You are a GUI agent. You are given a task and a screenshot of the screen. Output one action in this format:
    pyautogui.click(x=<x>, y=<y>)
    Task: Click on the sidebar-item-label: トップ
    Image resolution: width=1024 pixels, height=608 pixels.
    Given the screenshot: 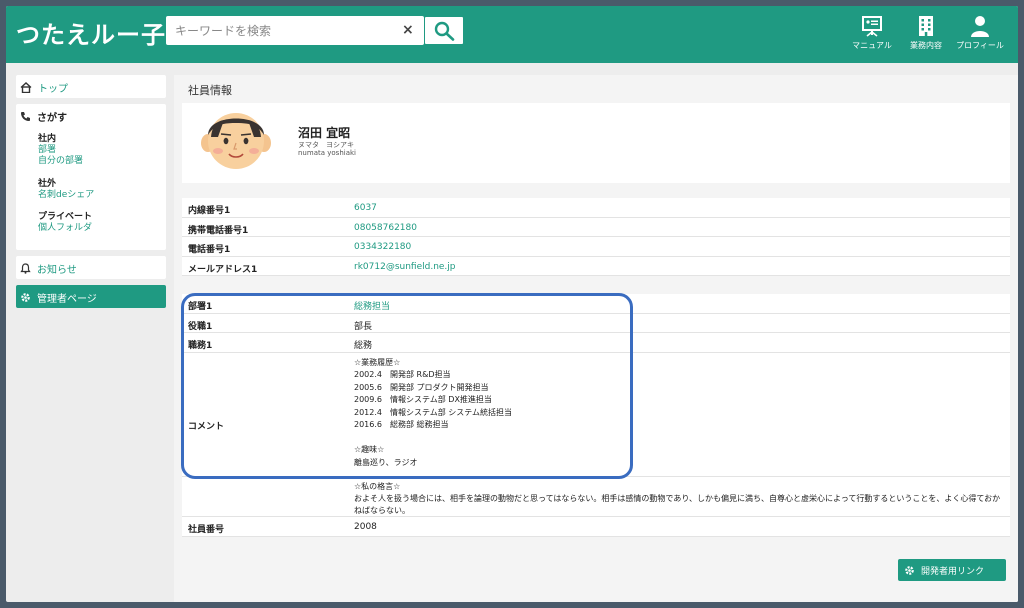 What is the action you would take?
    pyautogui.click(x=53, y=89)
    